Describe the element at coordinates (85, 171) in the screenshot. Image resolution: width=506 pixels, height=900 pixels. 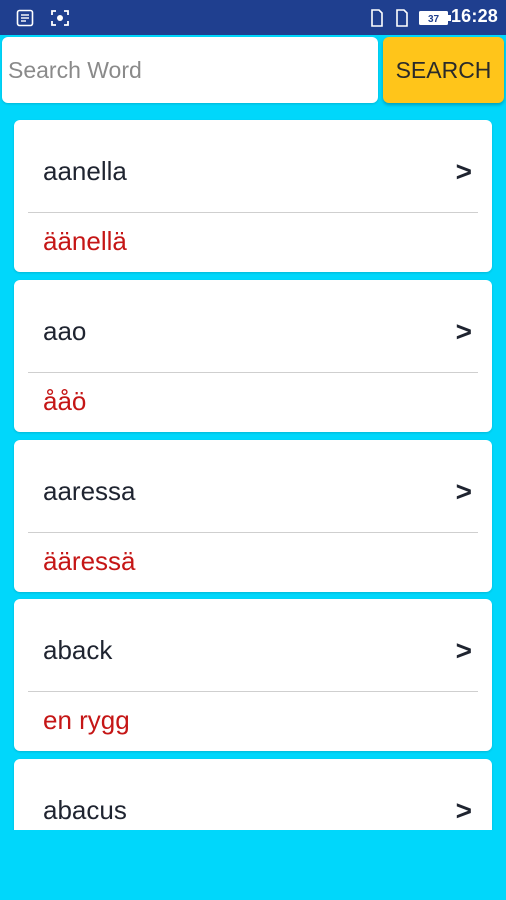
I see `entry-word: aanella` at that location.